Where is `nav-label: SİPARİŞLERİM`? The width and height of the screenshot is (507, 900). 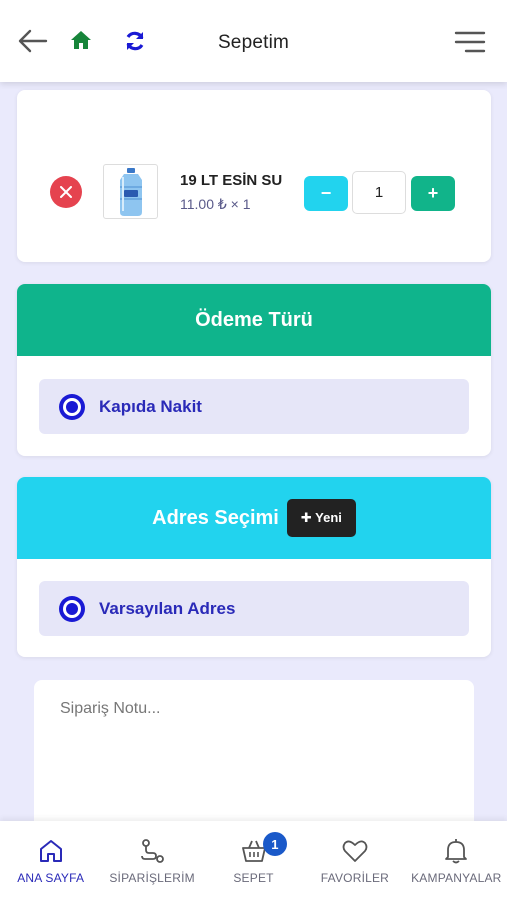 nav-label: SİPARİŞLERİM is located at coordinates (152, 878).